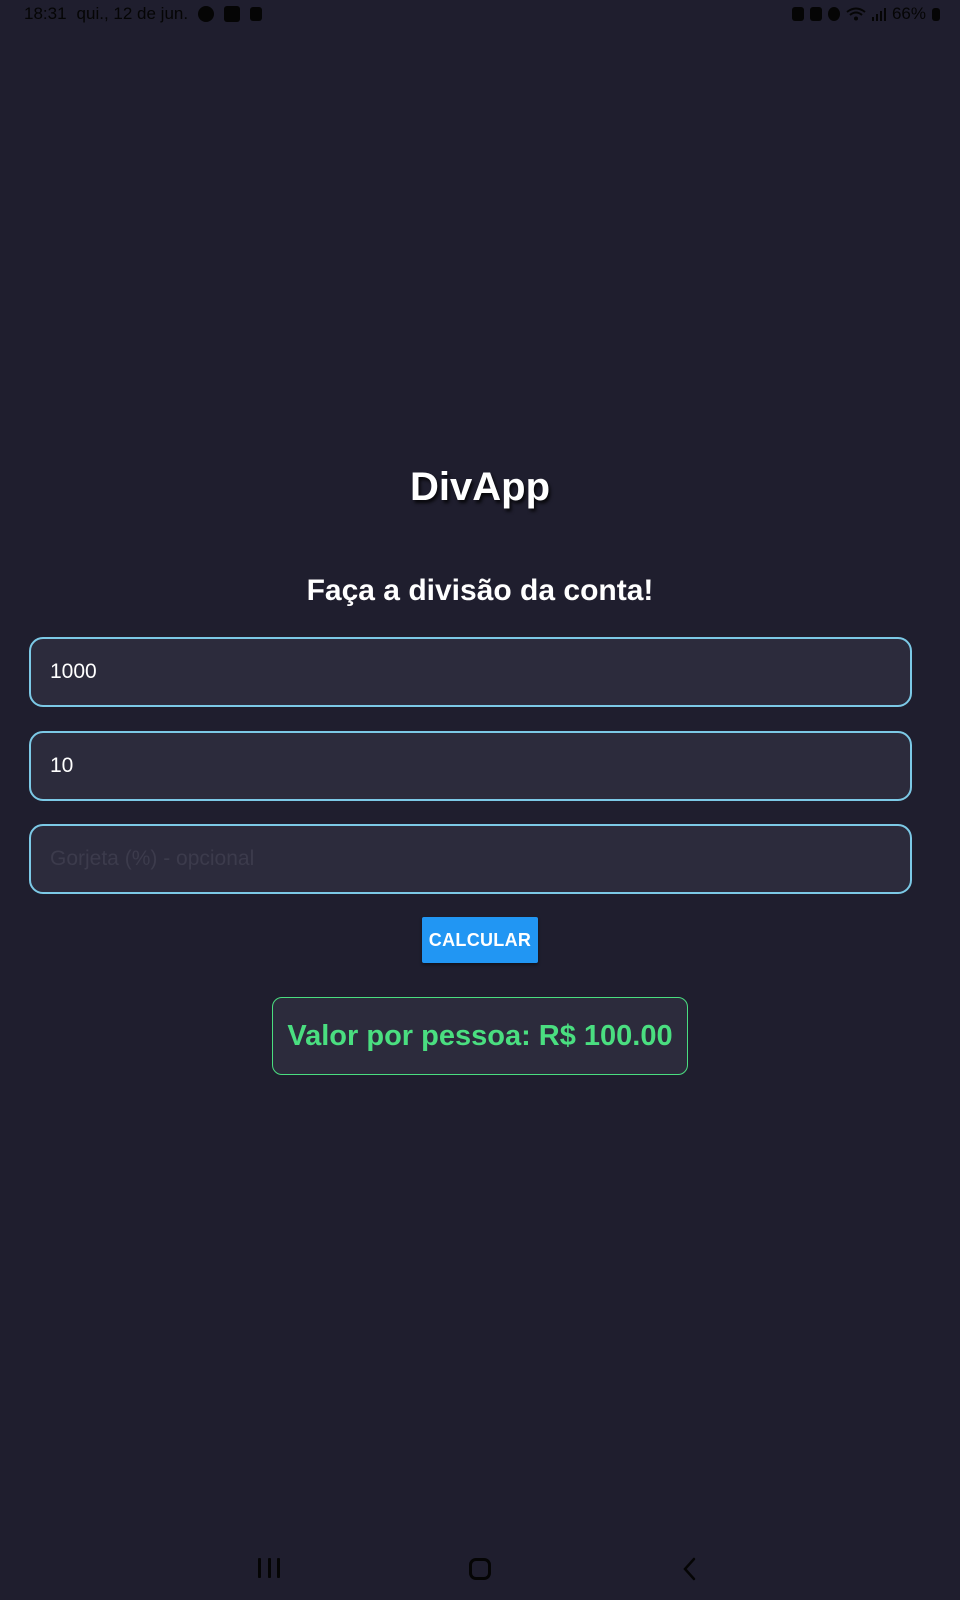 Image resolution: width=960 pixels, height=1600 pixels. I want to click on calculate-button: CALCULAR, so click(480, 940).